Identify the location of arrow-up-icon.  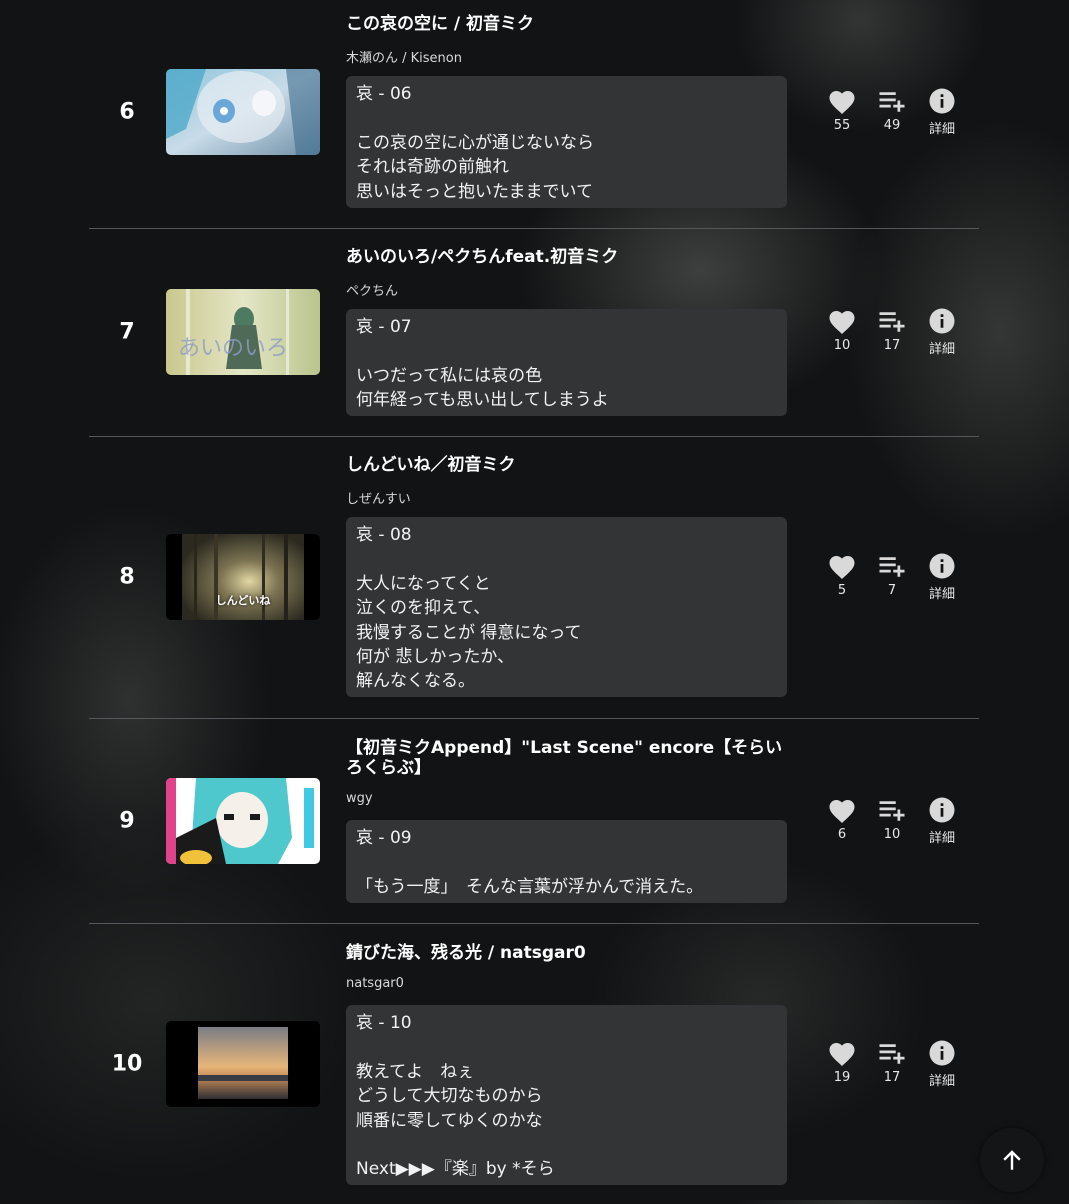
(1012, 1160).